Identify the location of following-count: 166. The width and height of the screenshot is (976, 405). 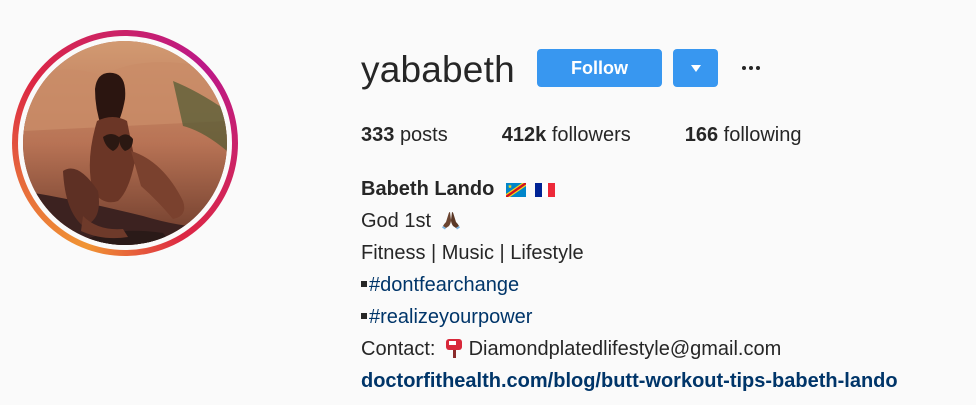
(701, 135).